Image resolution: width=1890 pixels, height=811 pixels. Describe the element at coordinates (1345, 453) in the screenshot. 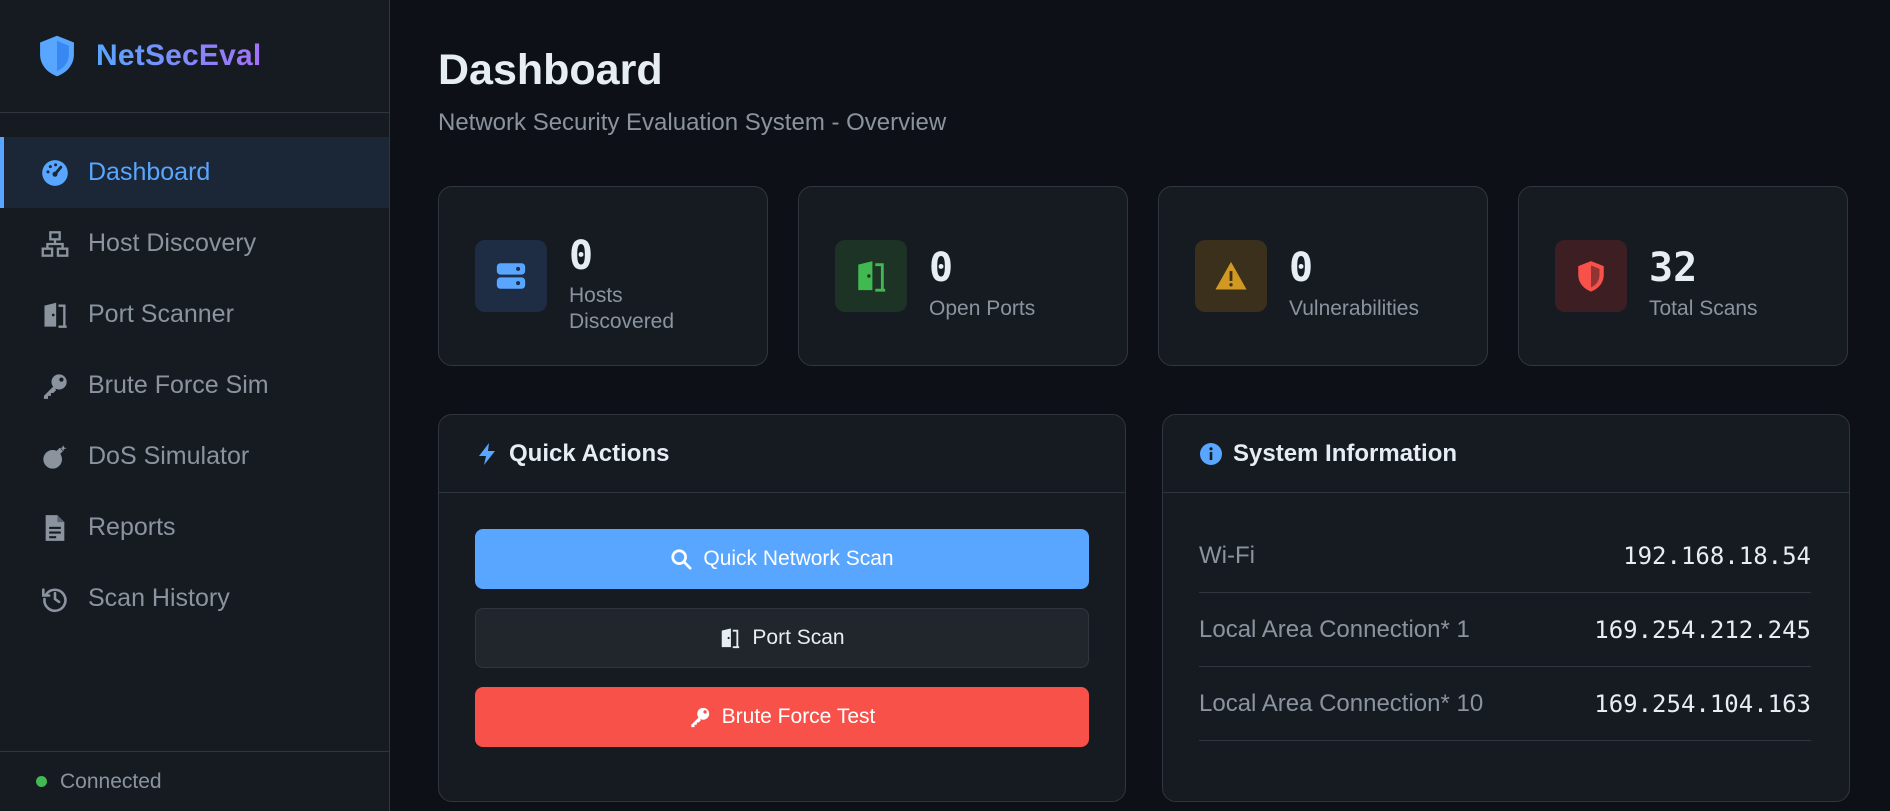

I see `panel-title: System Information` at that location.